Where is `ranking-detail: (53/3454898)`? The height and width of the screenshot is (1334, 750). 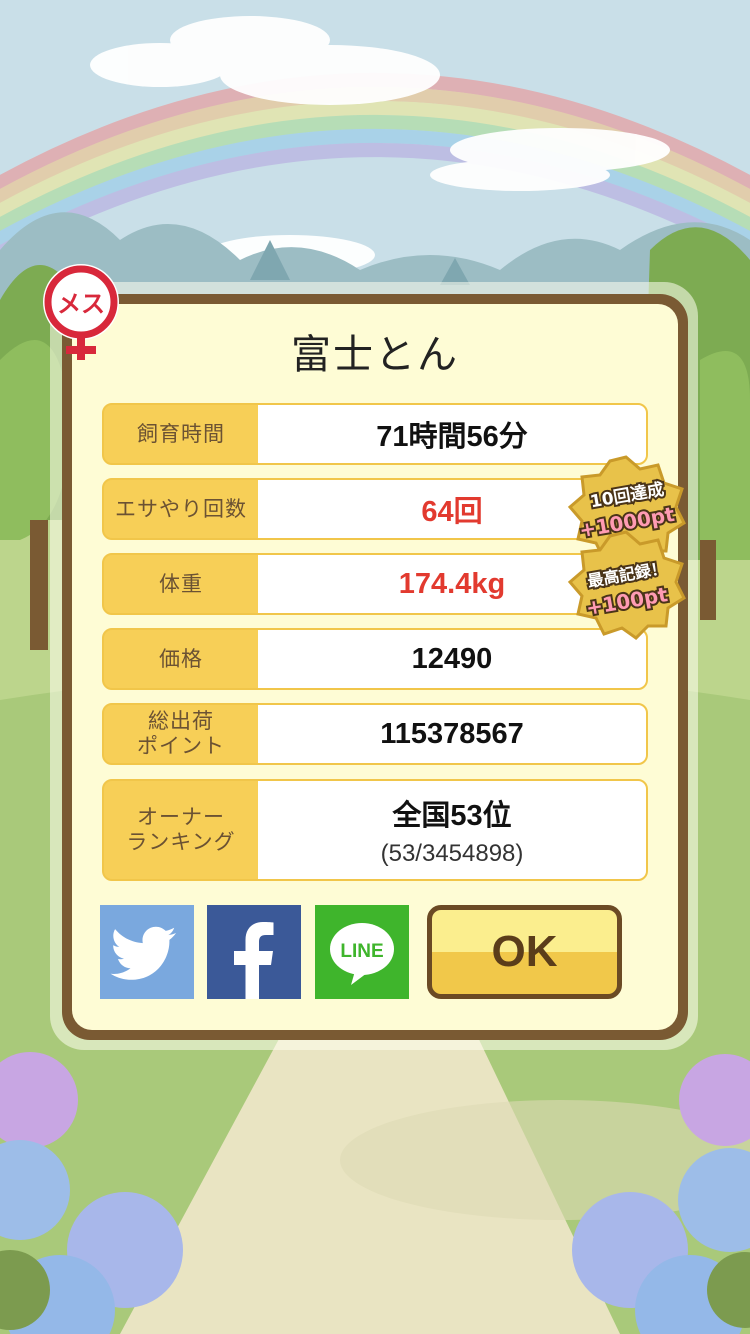 ranking-detail: (53/3454898) is located at coordinates (452, 853).